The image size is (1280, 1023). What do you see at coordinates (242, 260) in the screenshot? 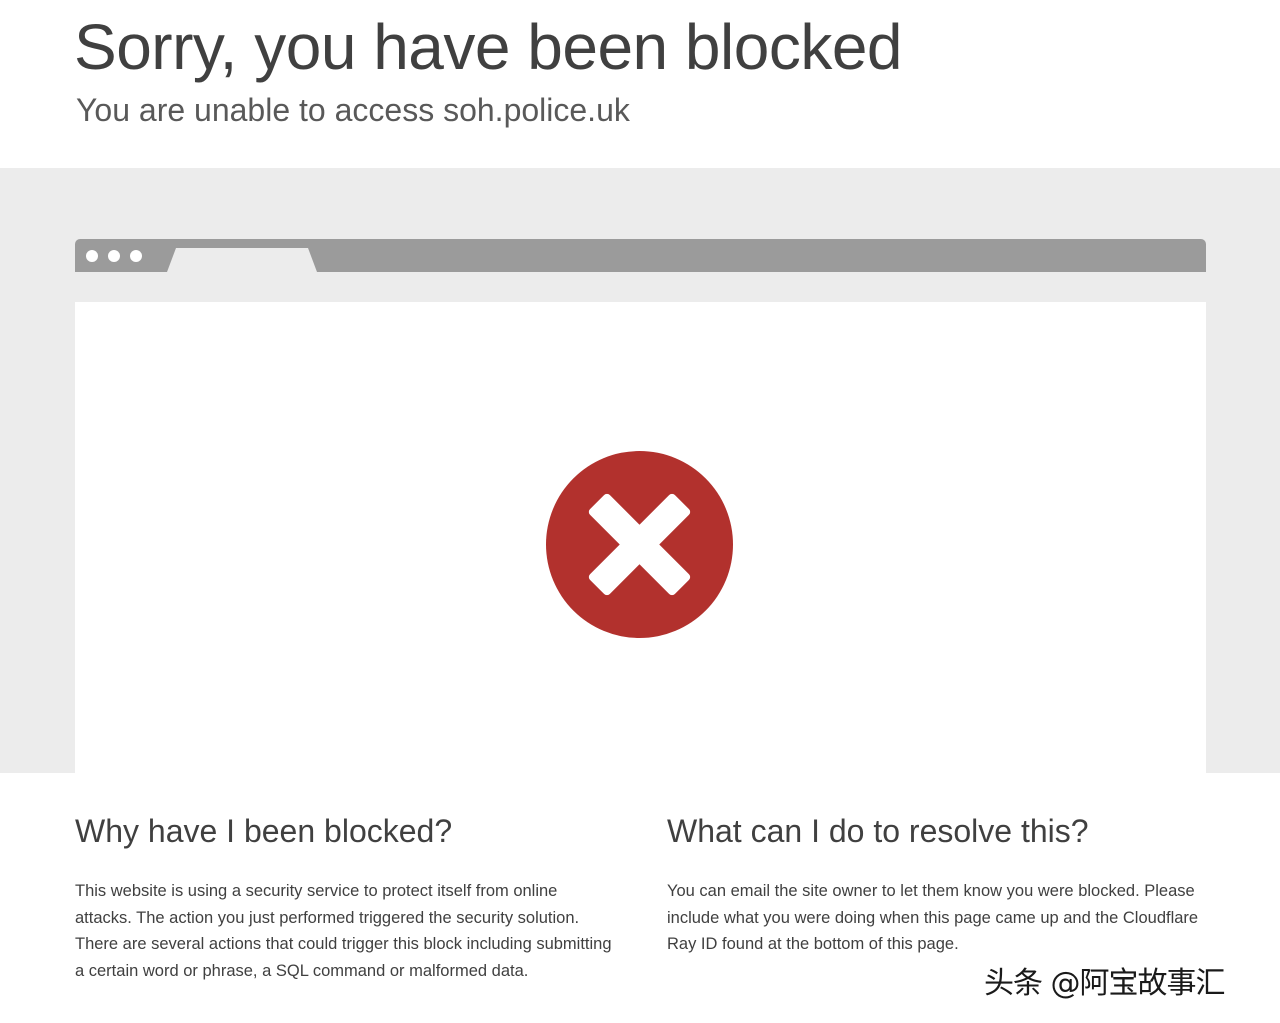
I see `browser-tab` at bounding box center [242, 260].